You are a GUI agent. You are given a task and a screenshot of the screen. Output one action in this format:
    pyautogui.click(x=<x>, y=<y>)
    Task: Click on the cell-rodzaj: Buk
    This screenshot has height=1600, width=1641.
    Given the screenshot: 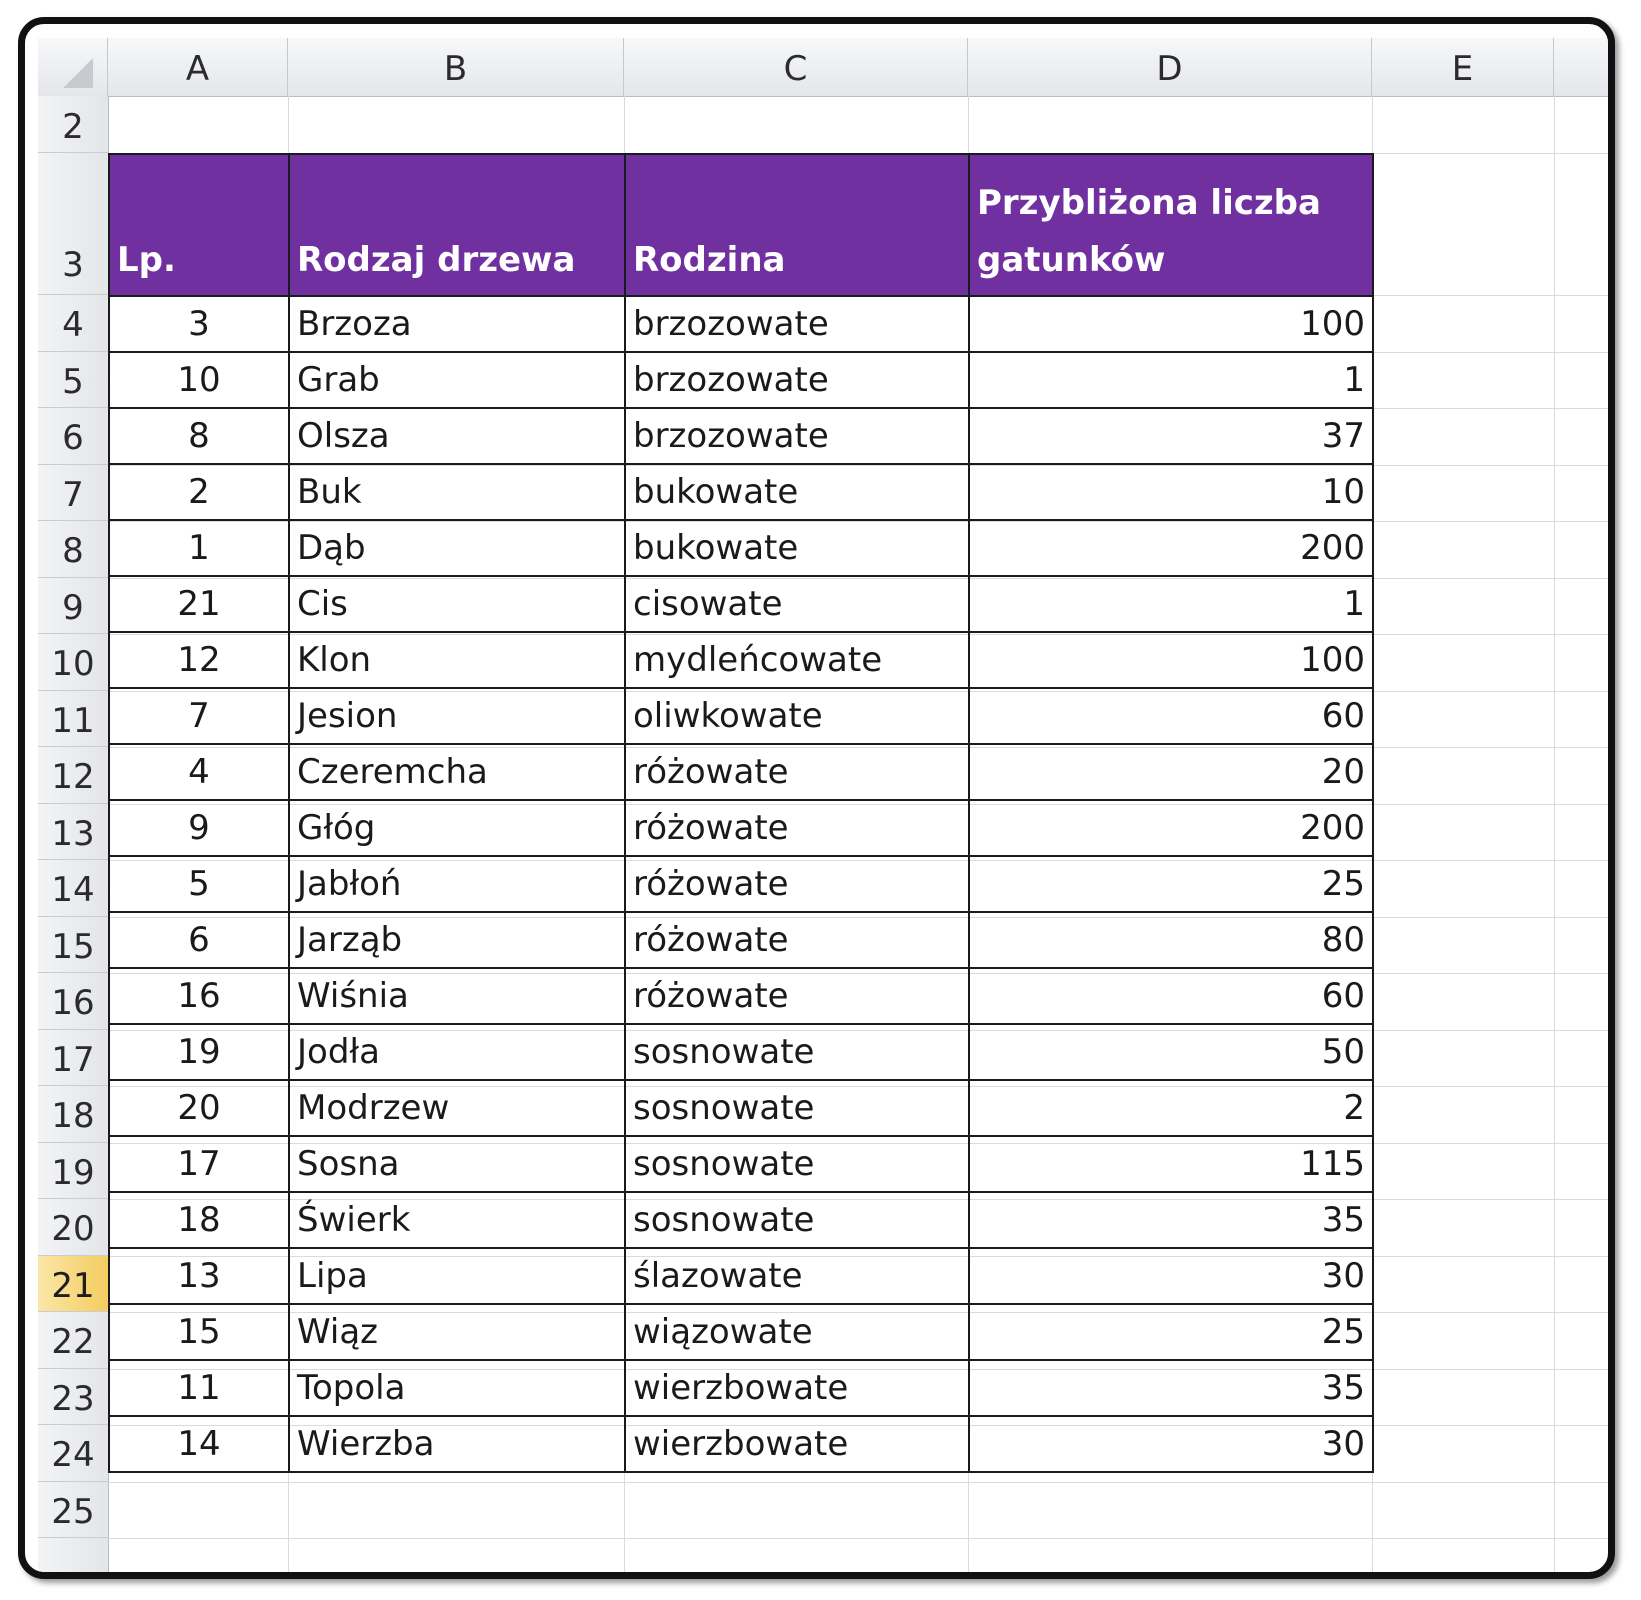 What is the action you would take?
    pyautogui.click(x=457, y=492)
    